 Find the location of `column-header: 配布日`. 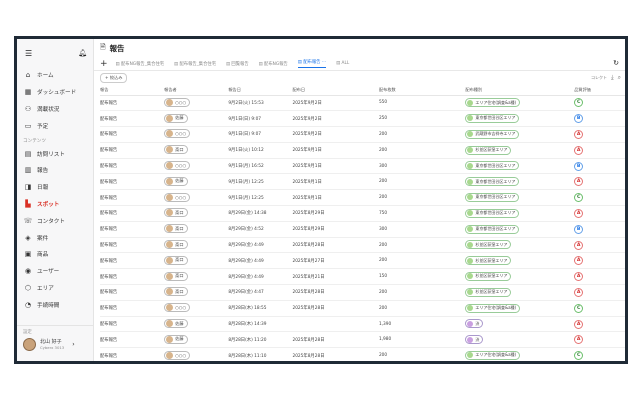

column-header: 配布日 is located at coordinates (335, 90).